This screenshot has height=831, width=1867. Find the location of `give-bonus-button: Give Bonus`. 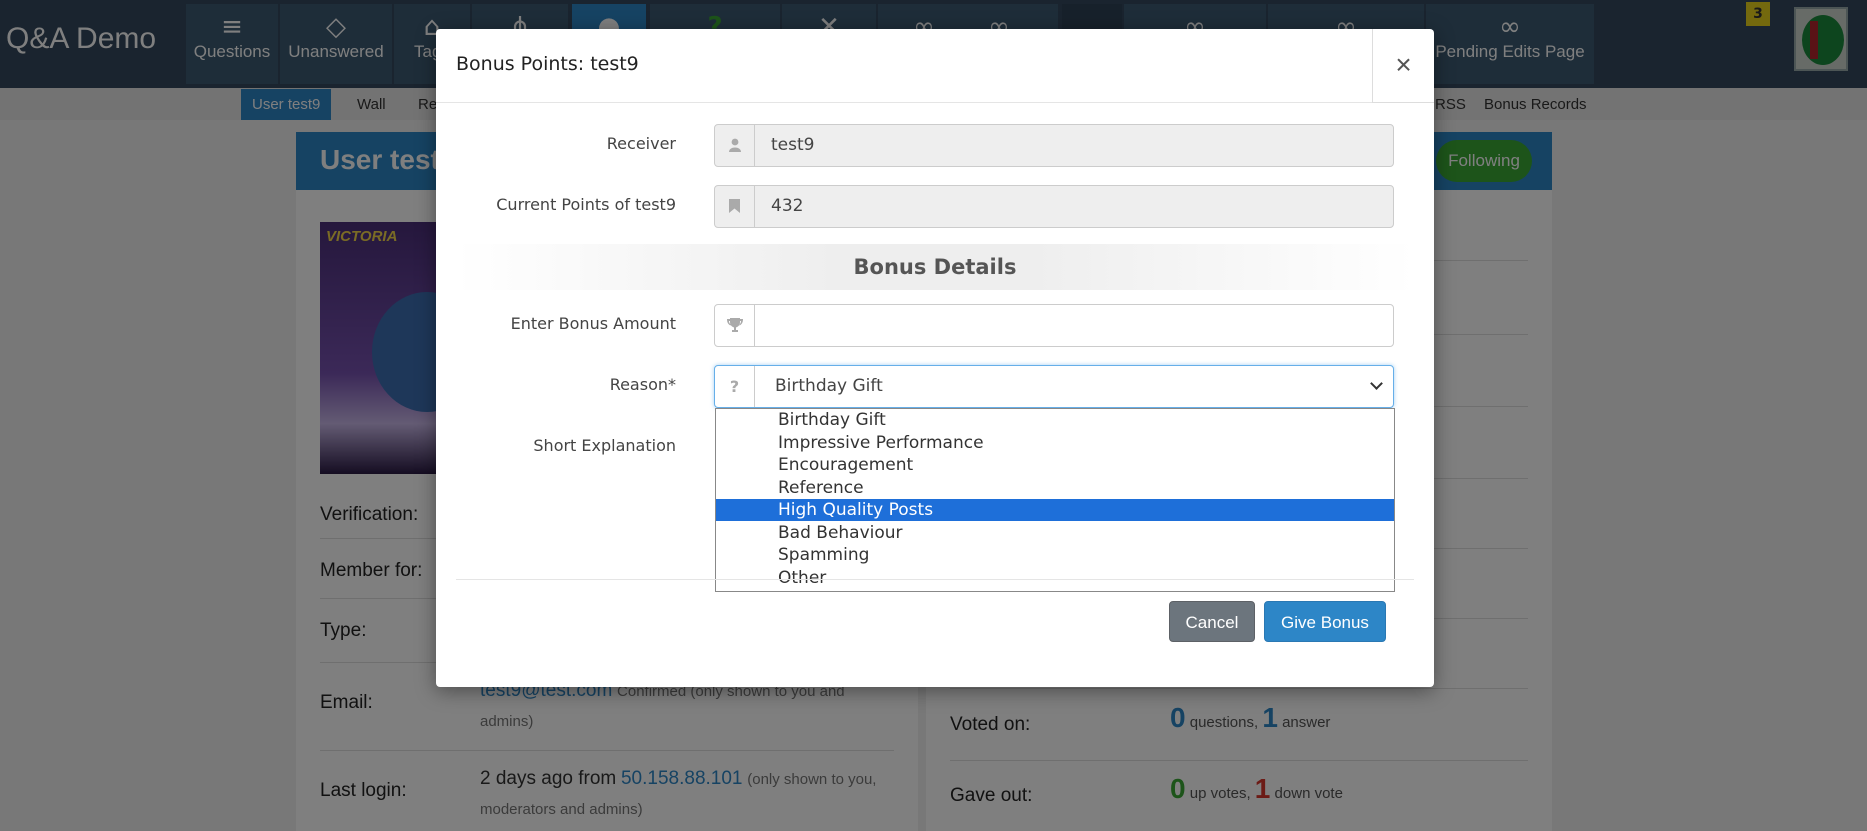

give-bonus-button: Give Bonus is located at coordinates (1325, 621).